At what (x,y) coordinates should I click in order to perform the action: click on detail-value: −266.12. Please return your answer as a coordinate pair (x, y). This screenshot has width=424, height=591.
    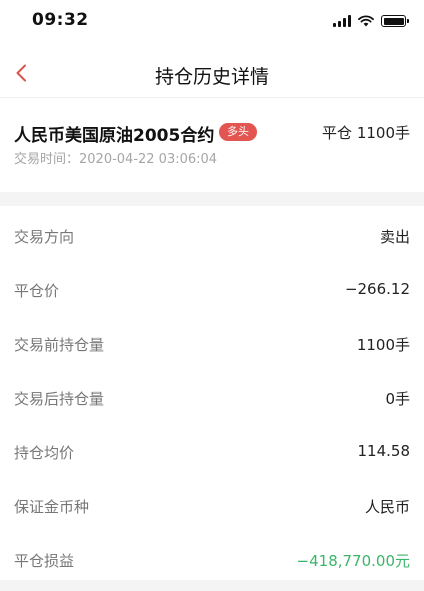
    Looking at the image, I should click on (377, 289).